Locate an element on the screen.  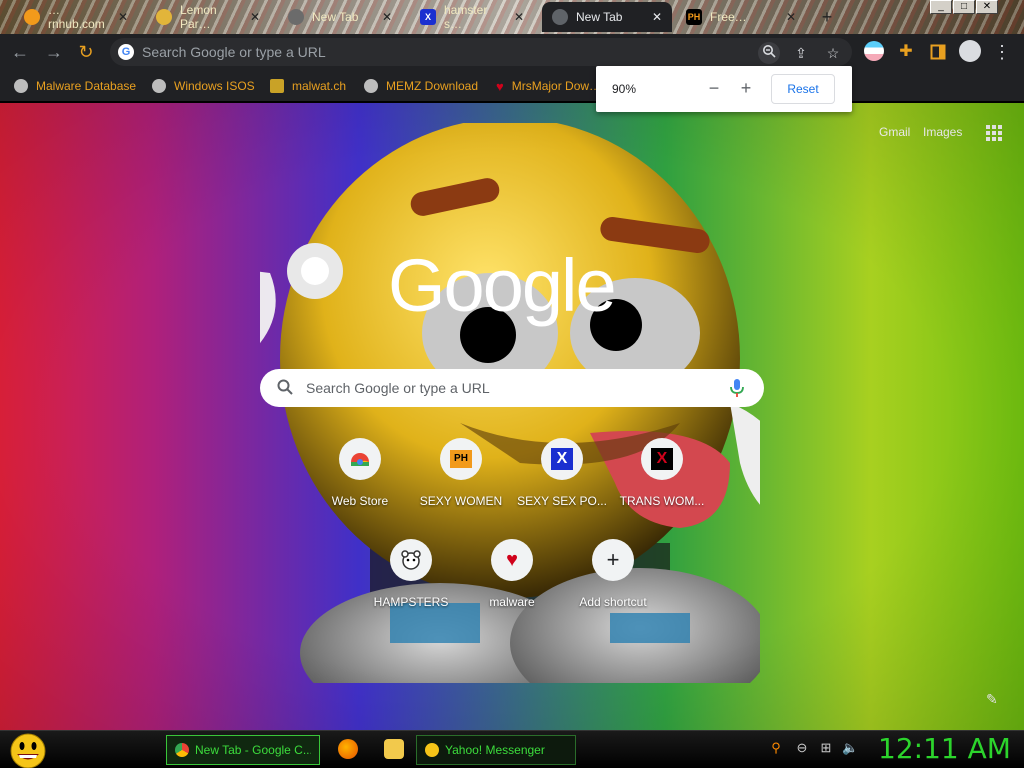
close-window-button: ✕ is located at coordinates (987, 7).